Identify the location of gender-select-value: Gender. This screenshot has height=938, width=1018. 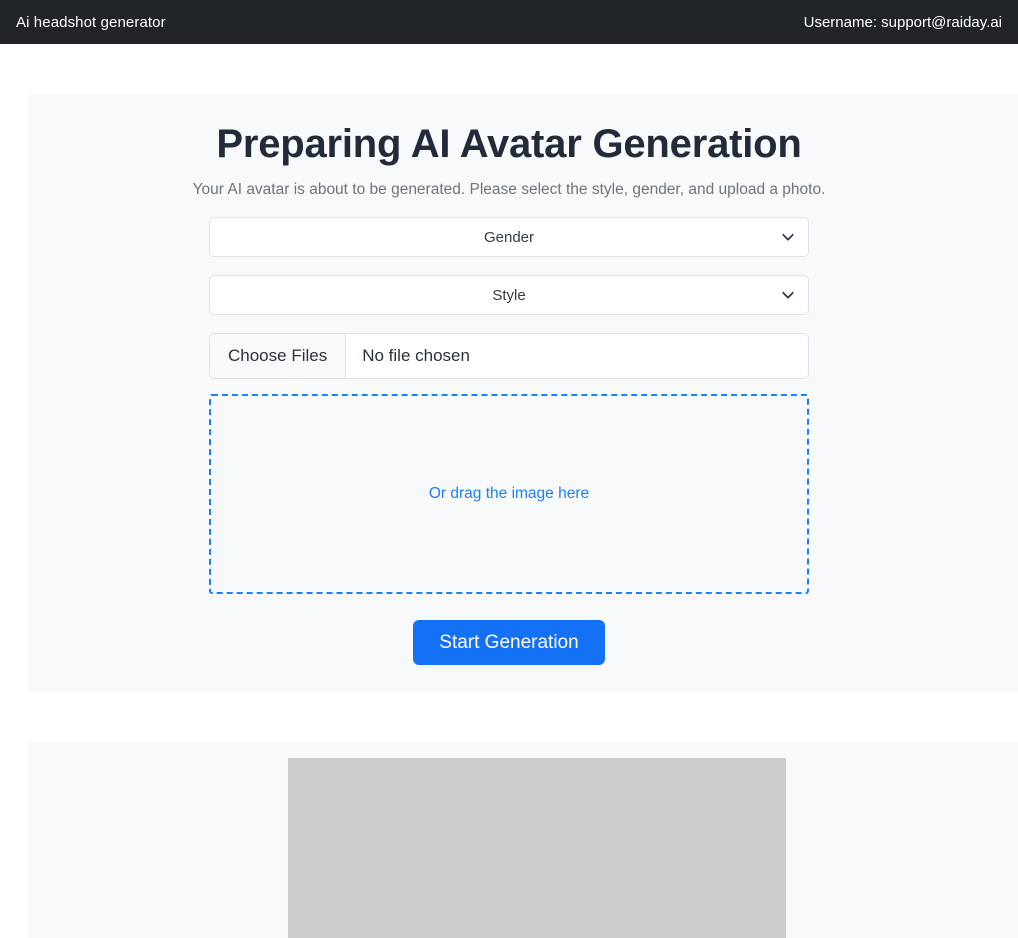
(509, 237).